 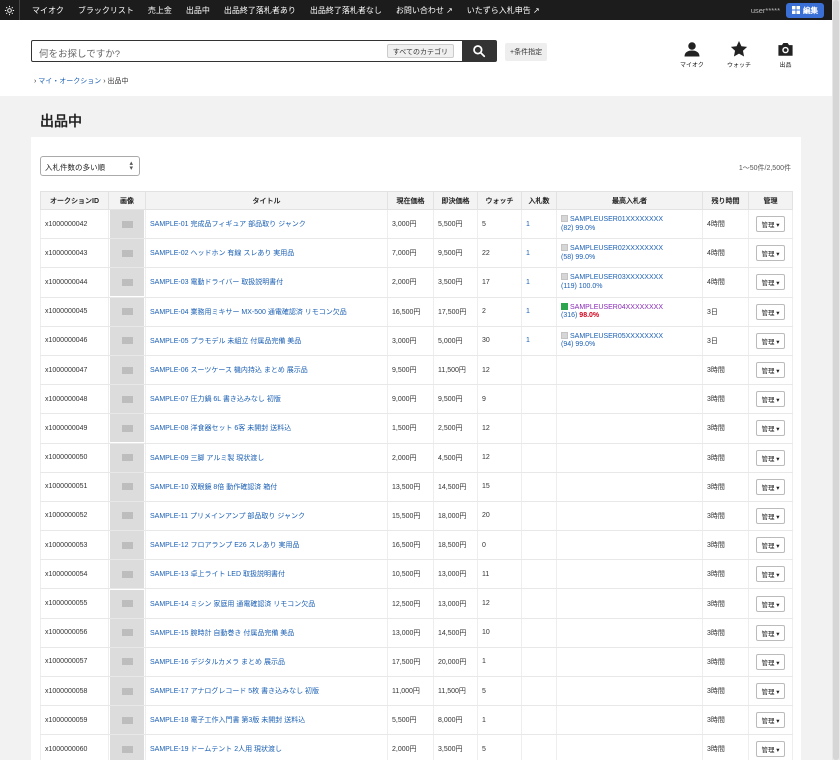 What do you see at coordinates (213, 487) in the screenshot?
I see `item-title-link: SAMPLE-10 双眼鏡 8倍 動作確認済 箱付` at bounding box center [213, 487].